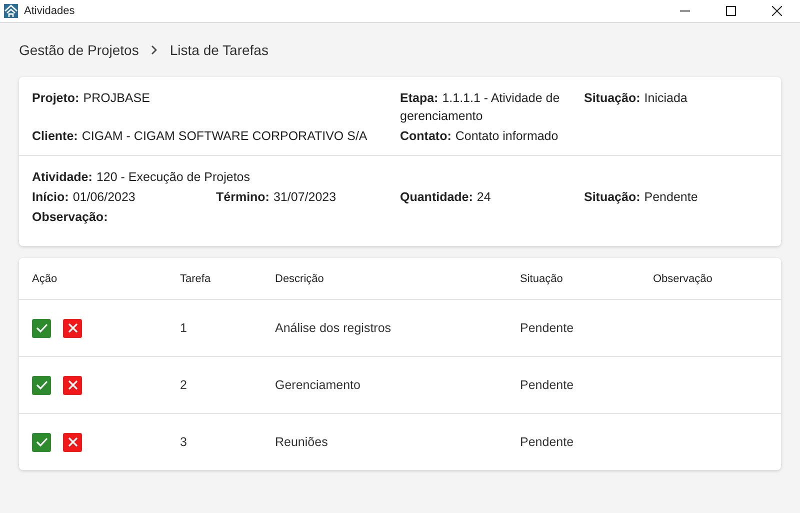  What do you see at coordinates (302, 442) in the screenshot?
I see `table-cell-text: Reuniões` at bounding box center [302, 442].